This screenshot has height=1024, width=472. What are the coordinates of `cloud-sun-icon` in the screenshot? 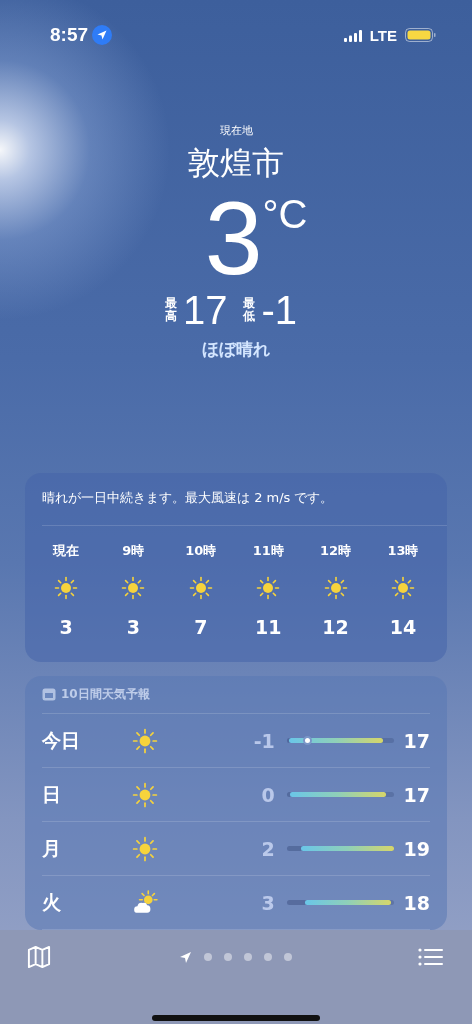 It's located at (144, 902).